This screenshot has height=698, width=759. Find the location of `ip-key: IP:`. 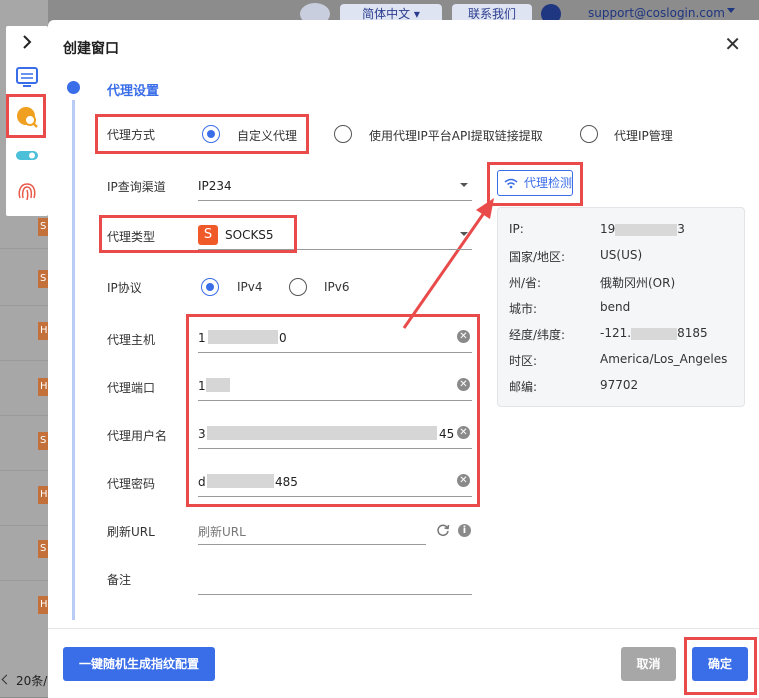

ip-key: IP: is located at coordinates (516, 229).